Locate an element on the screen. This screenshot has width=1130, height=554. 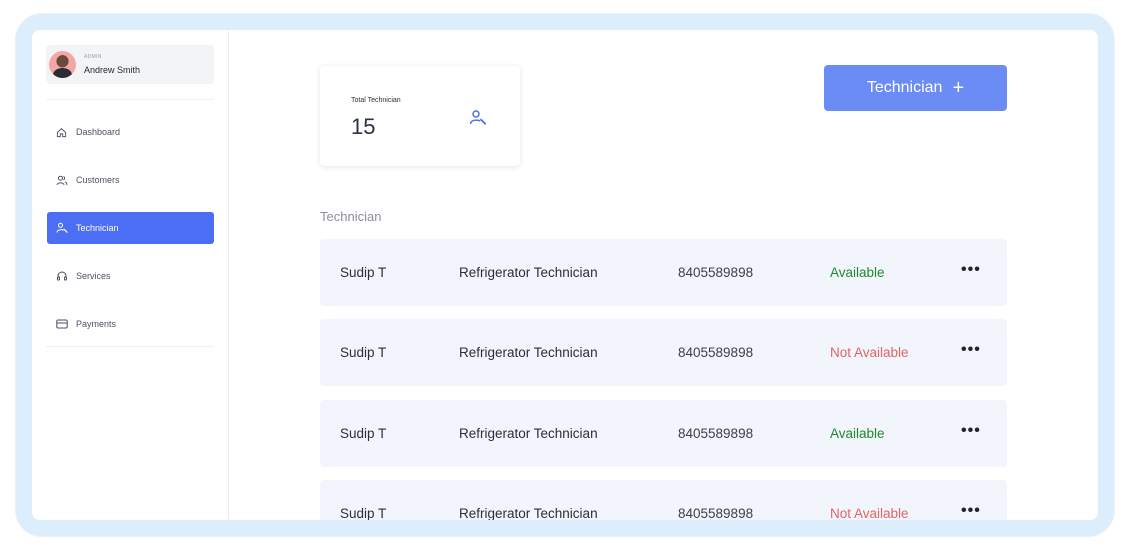
plus-icon: + is located at coordinates (958, 88).